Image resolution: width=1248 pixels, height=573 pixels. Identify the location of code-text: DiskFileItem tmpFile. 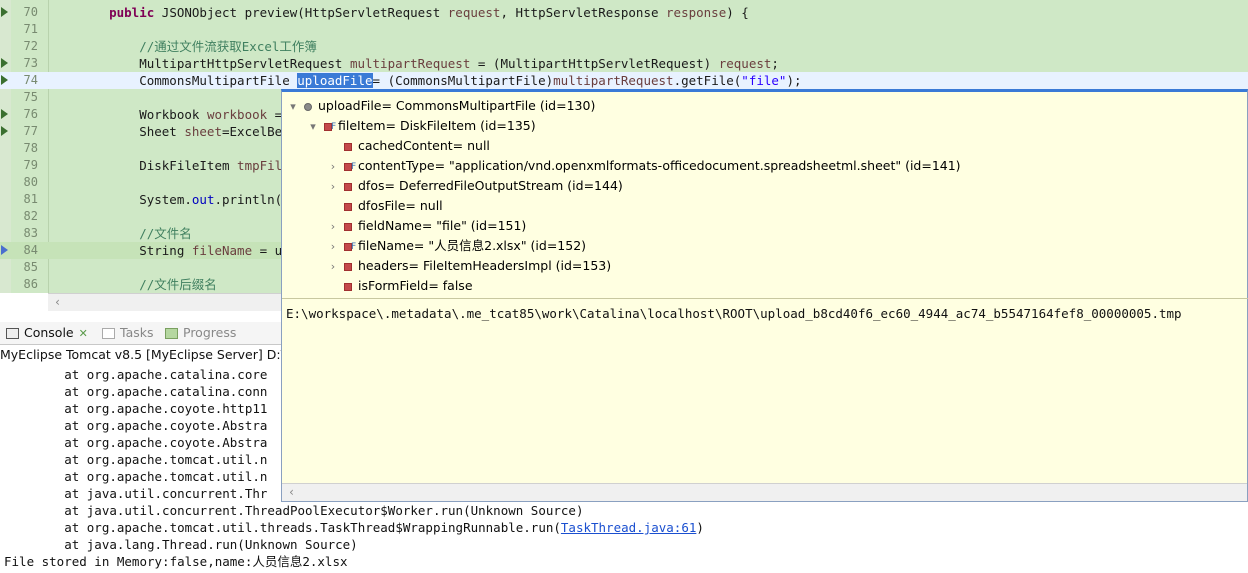
(184, 165).